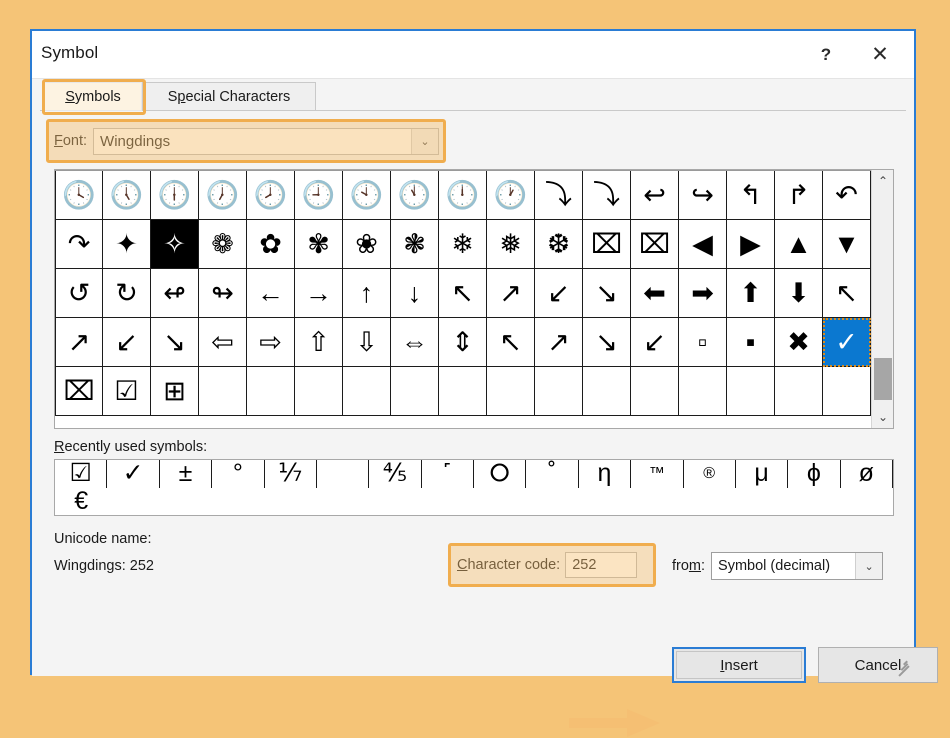 The height and width of the screenshot is (738, 950). I want to click on recent-symbol: ˚, so click(552, 474).